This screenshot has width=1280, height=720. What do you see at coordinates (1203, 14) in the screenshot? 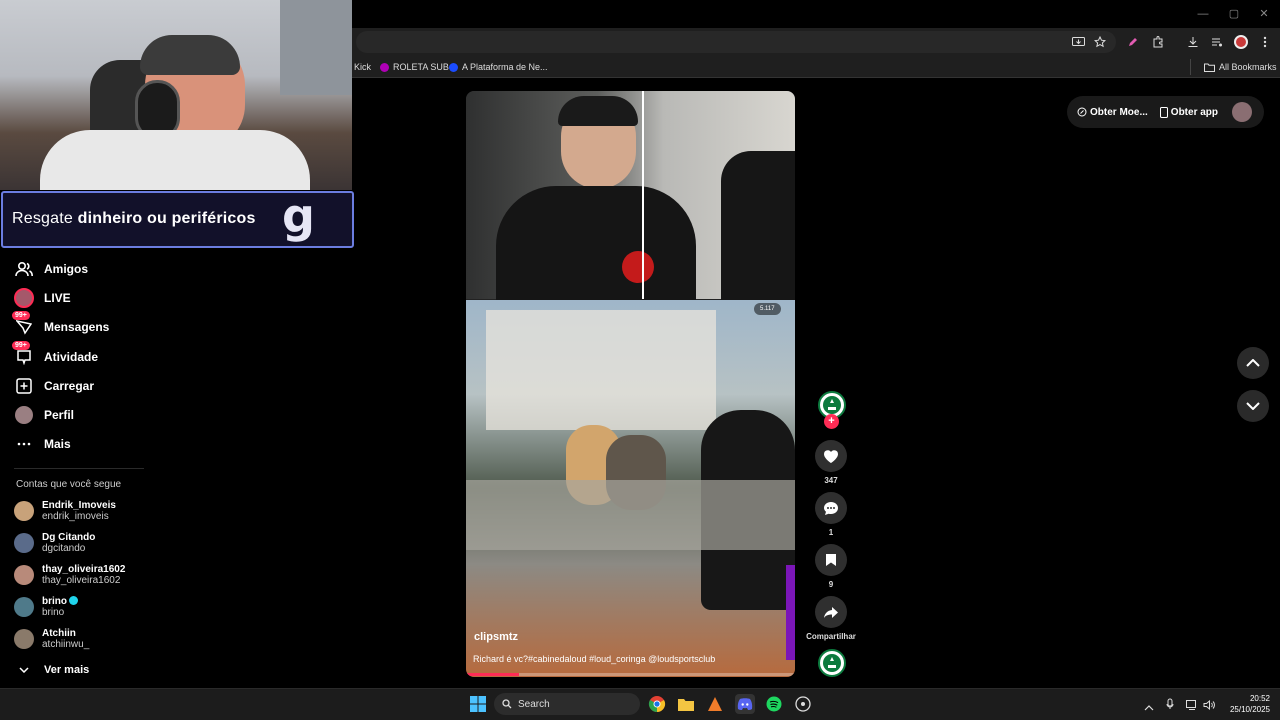
I see `minimize-button: —` at bounding box center [1203, 14].